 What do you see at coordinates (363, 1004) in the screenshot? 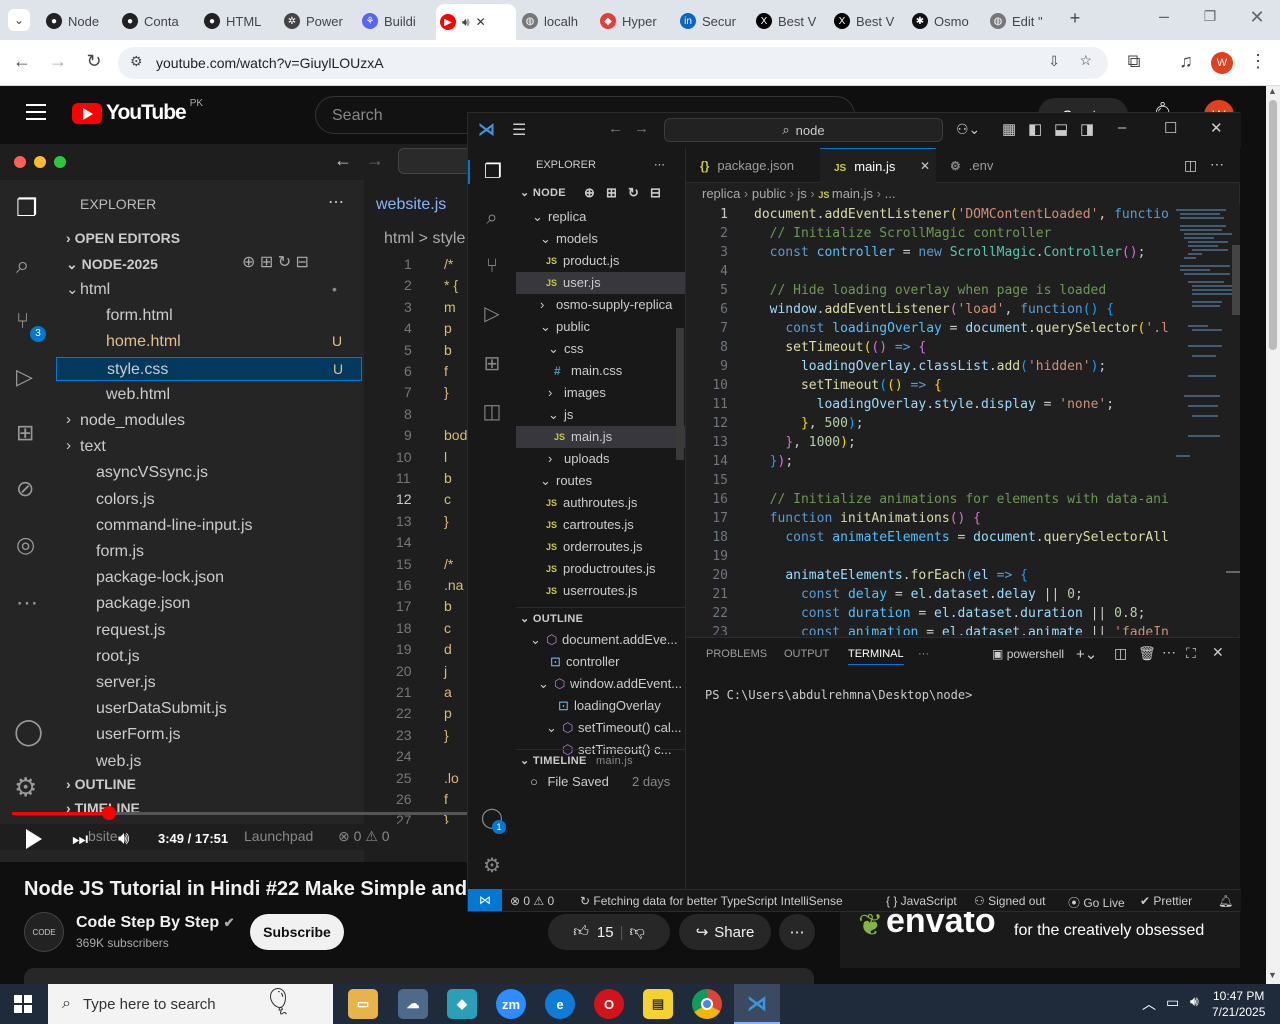
I see `file-explorer-icon: ▭` at bounding box center [363, 1004].